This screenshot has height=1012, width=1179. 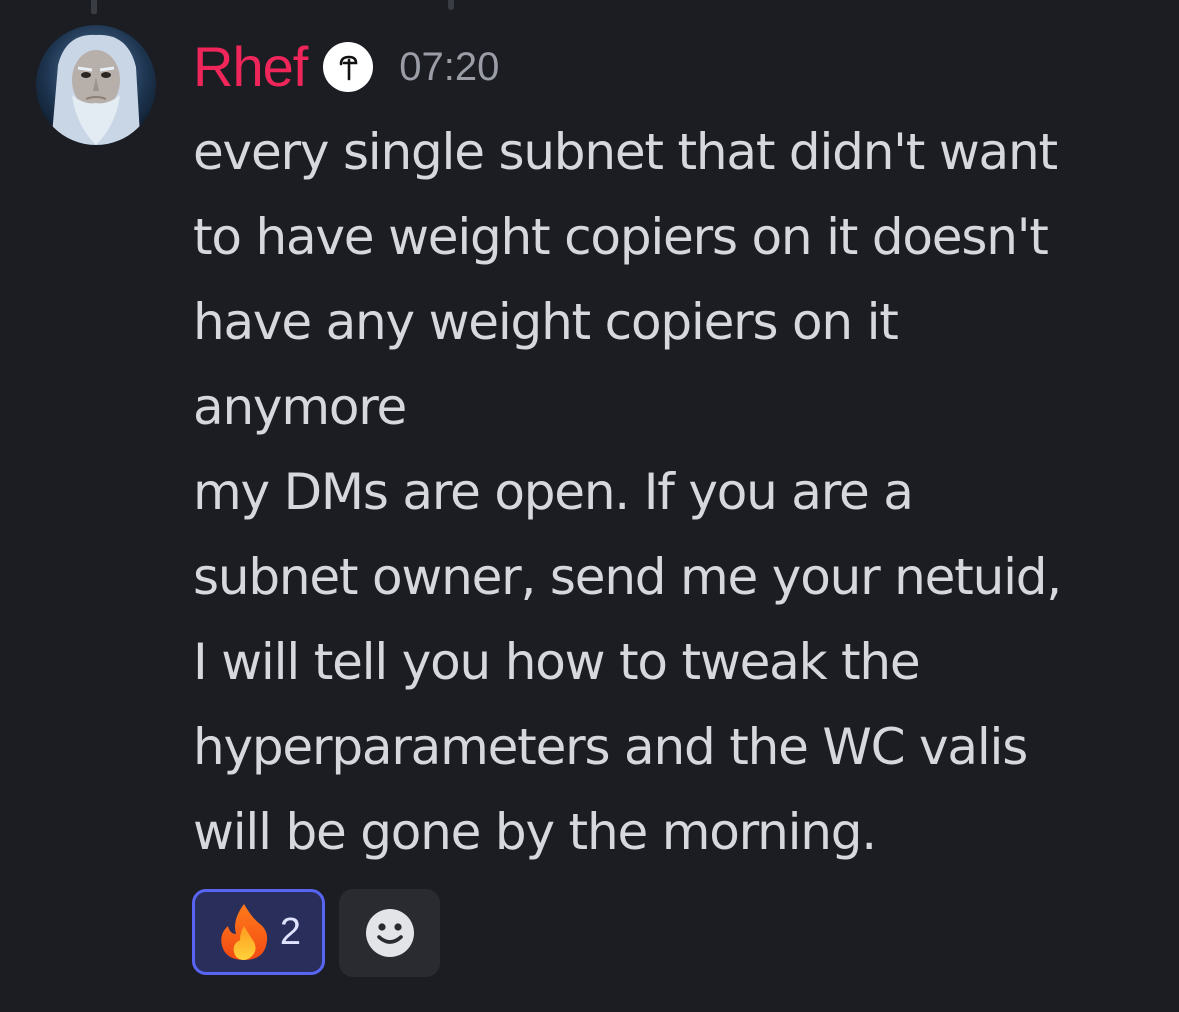 What do you see at coordinates (250, 67) in the screenshot?
I see `author-username: Rhef` at bounding box center [250, 67].